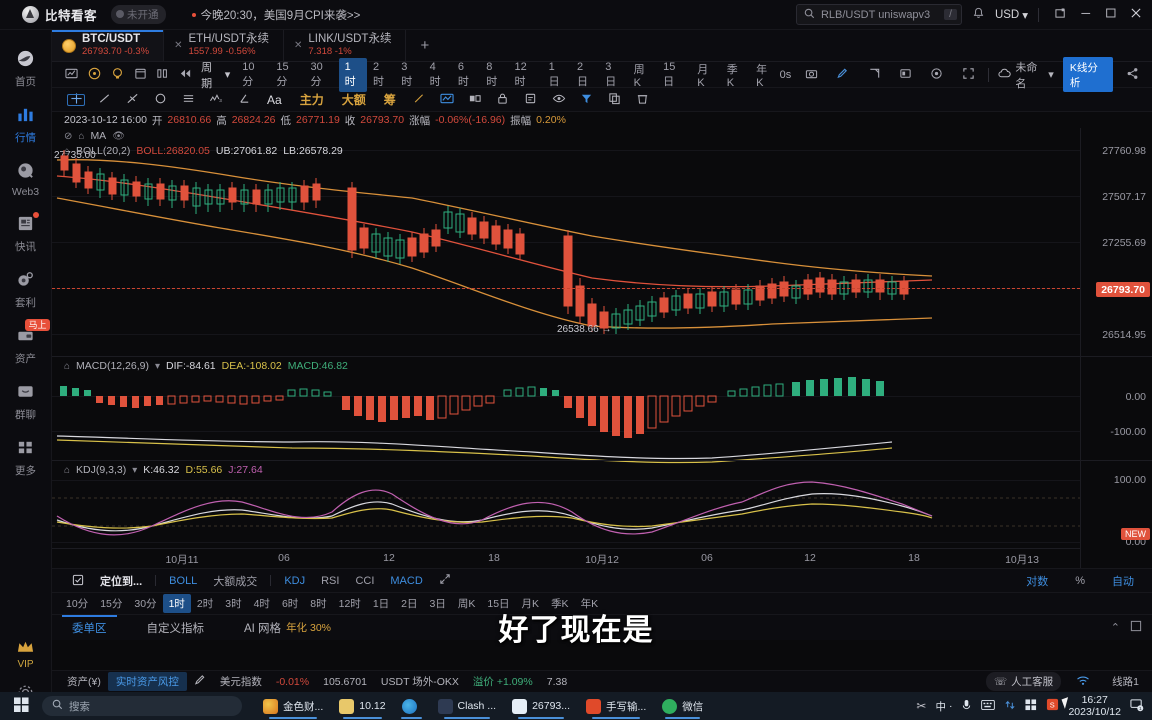 The height and width of the screenshot is (720, 1152). Describe the element at coordinates (345, 45) in the screenshot. I see `pair-tab-link: ✕ LINK/USDT永续 7.318 -1%` at that location.